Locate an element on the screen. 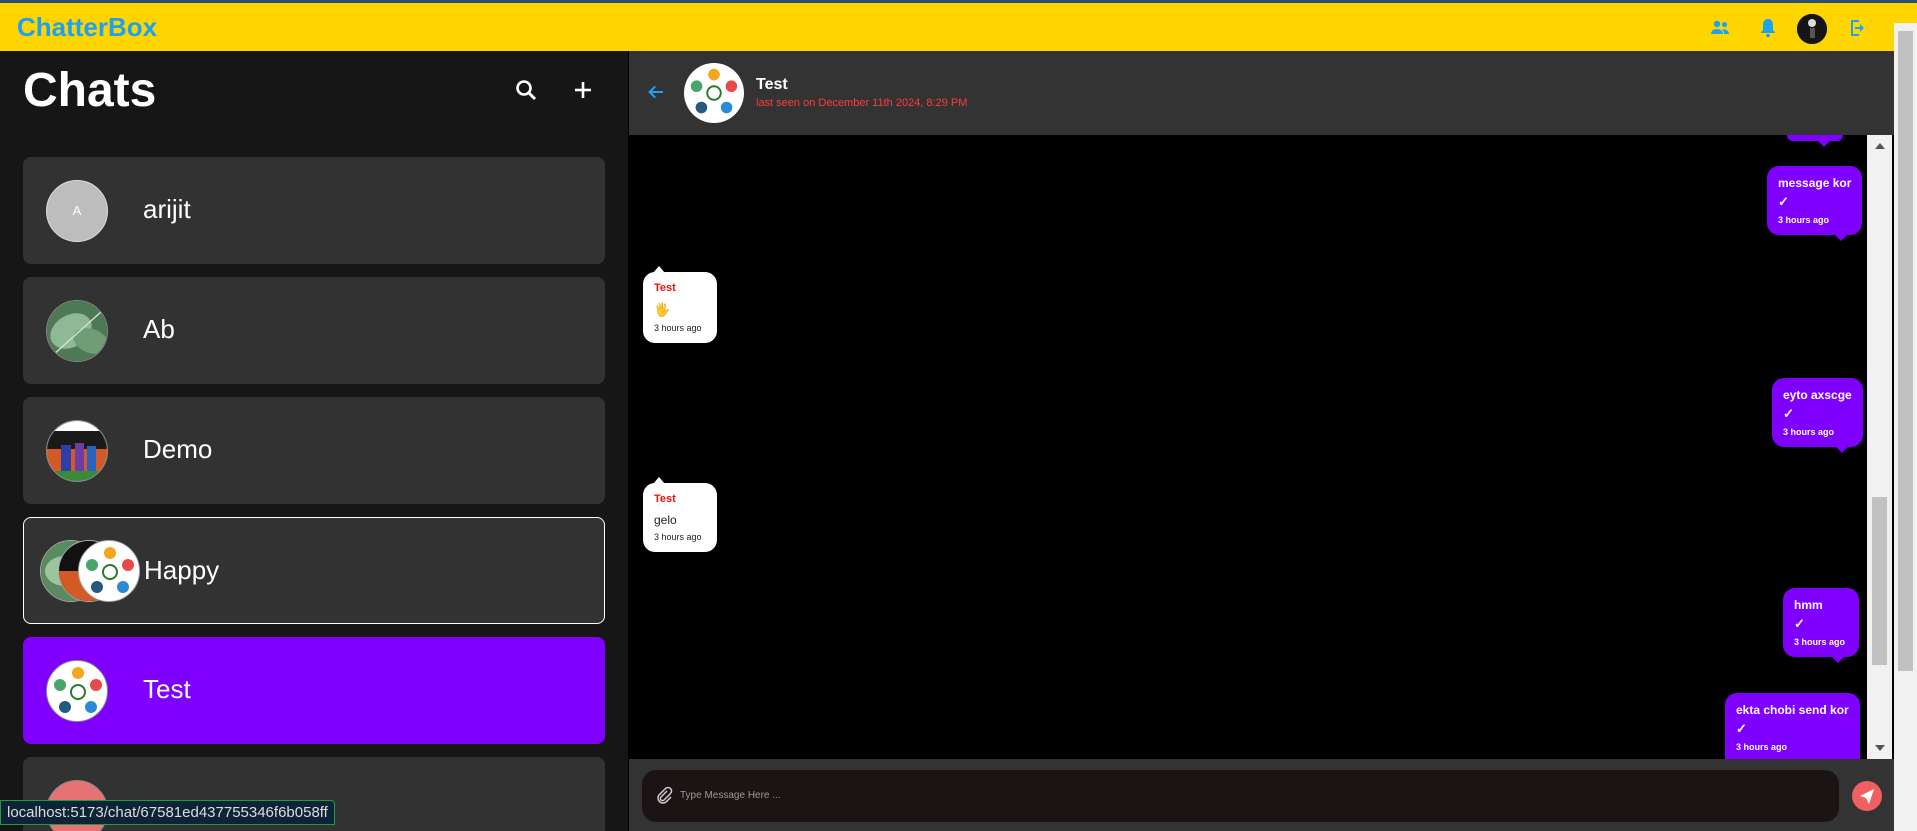 The height and width of the screenshot is (831, 1917). message-bubble-sent: eyto axscge ✓ 3 hours ago is located at coordinates (1817, 415).